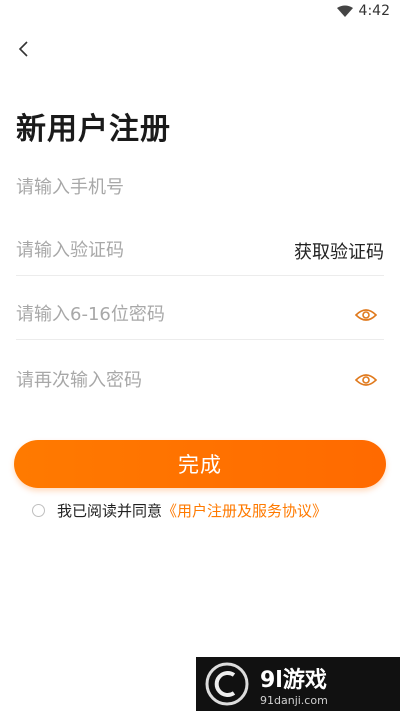  I want to click on submit-button: 完成, so click(200, 464).